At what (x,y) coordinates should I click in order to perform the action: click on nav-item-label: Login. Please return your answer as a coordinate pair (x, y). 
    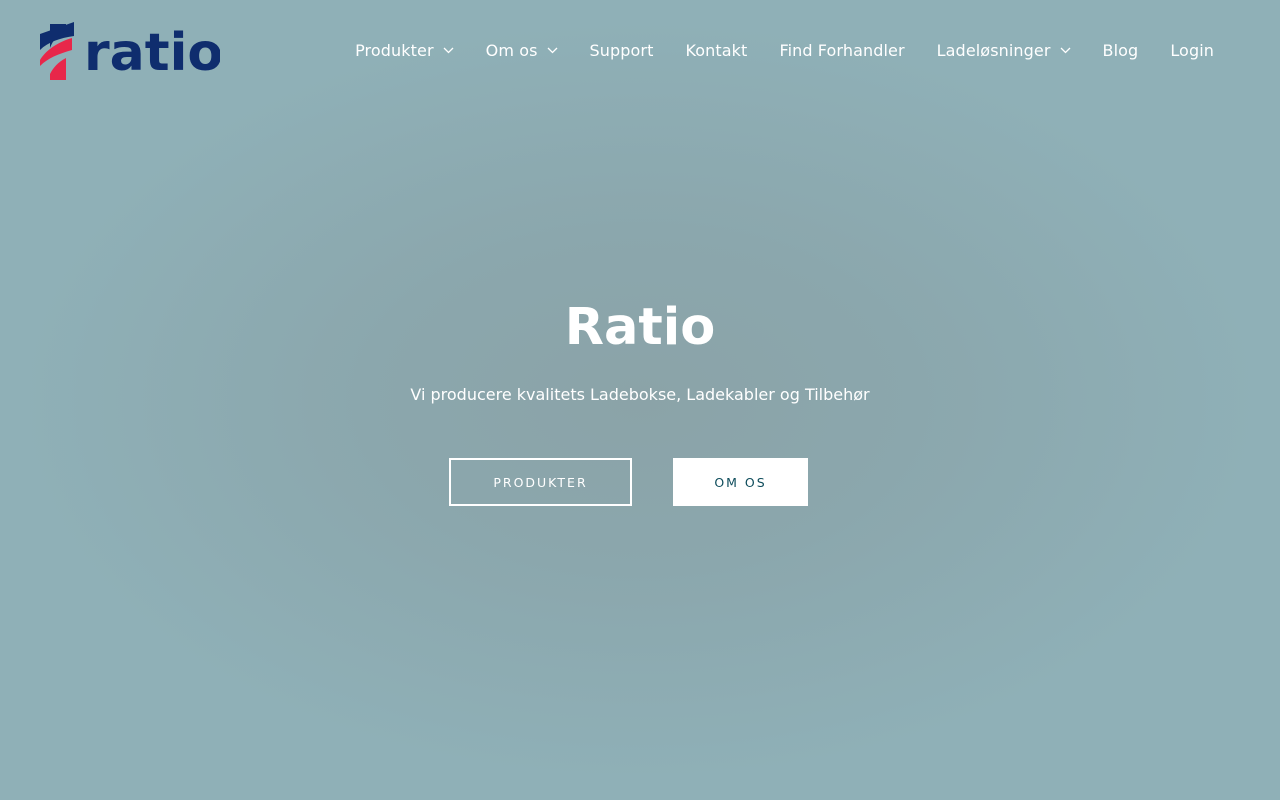
    Looking at the image, I should click on (1192, 50).